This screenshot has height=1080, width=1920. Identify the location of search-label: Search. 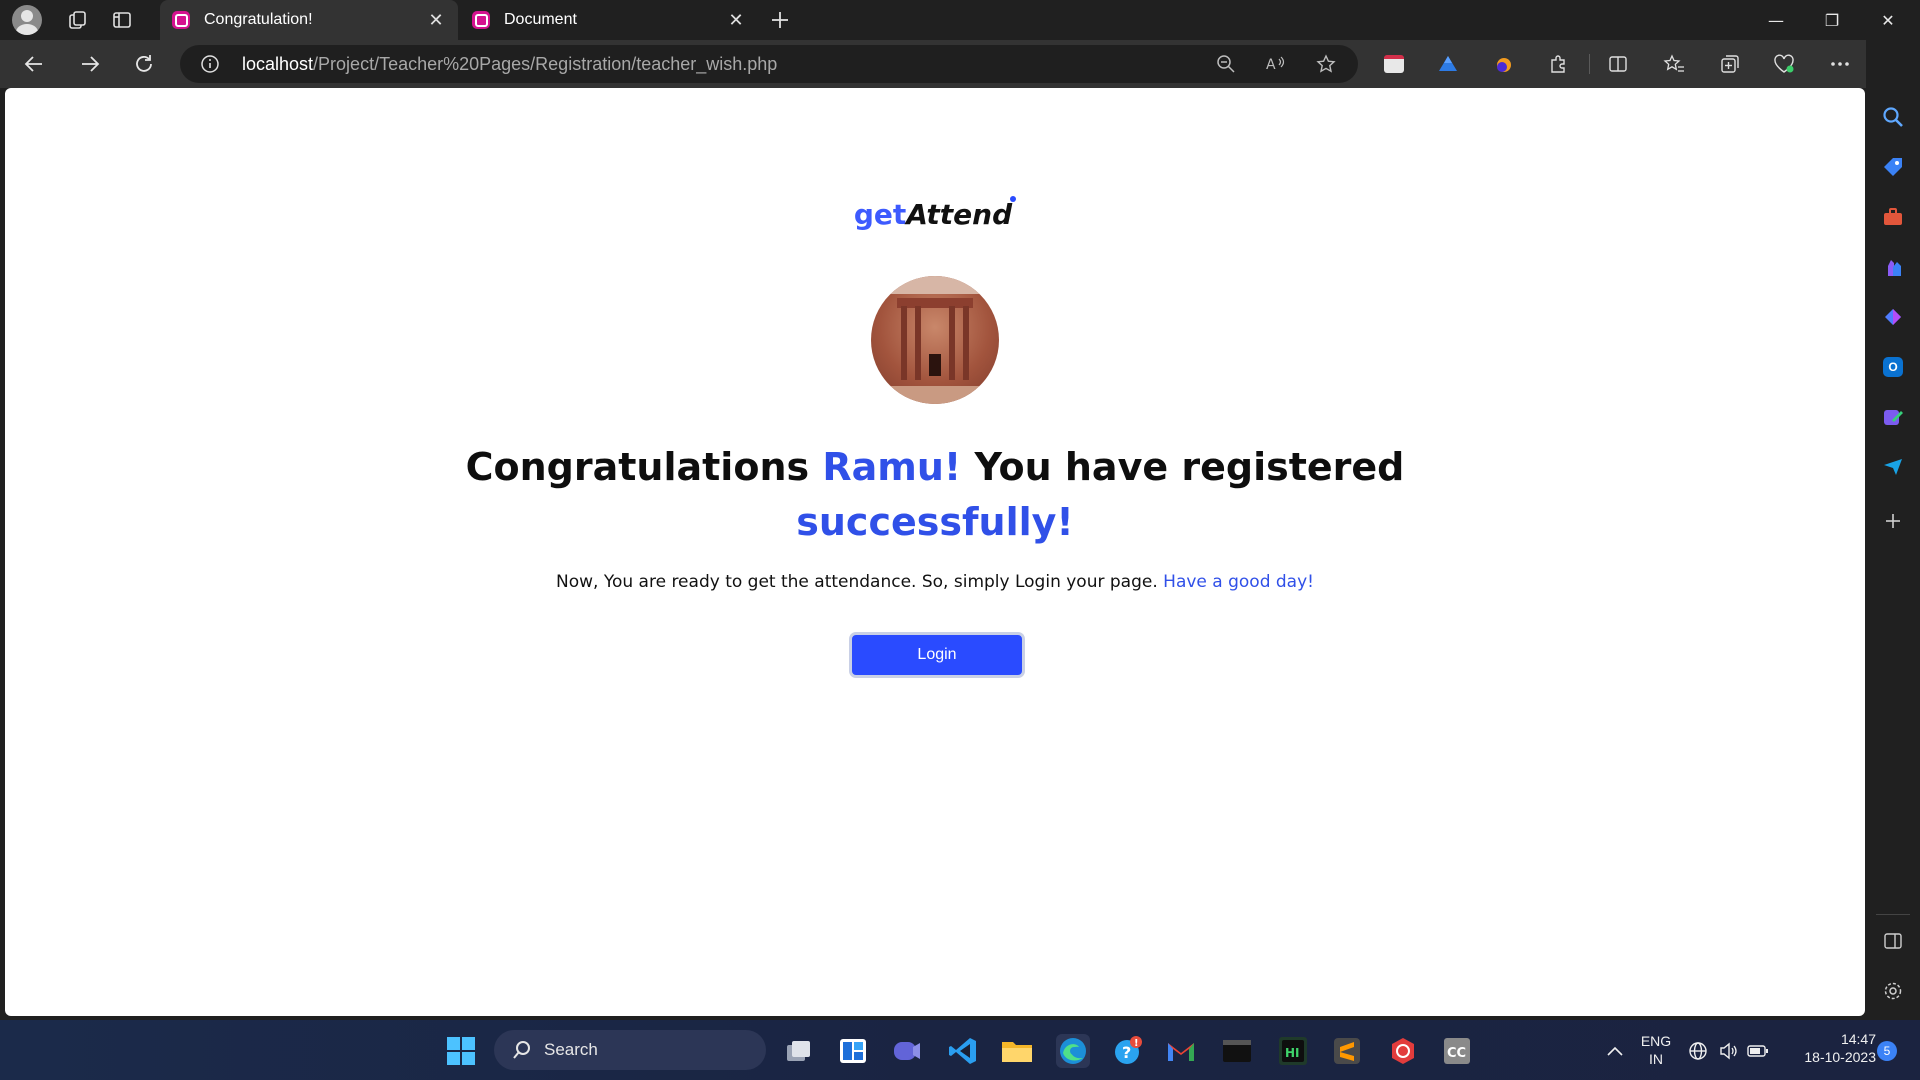
(571, 1049).